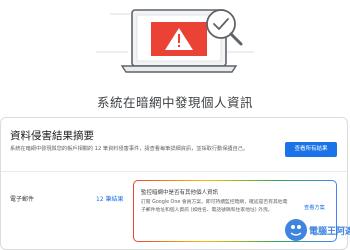 This screenshot has width=350, height=250. Describe the element at coordinates (180, 193) in the screenshot. I see `promo-title: 監控暗網中是否有其他個人資訊` at that location.